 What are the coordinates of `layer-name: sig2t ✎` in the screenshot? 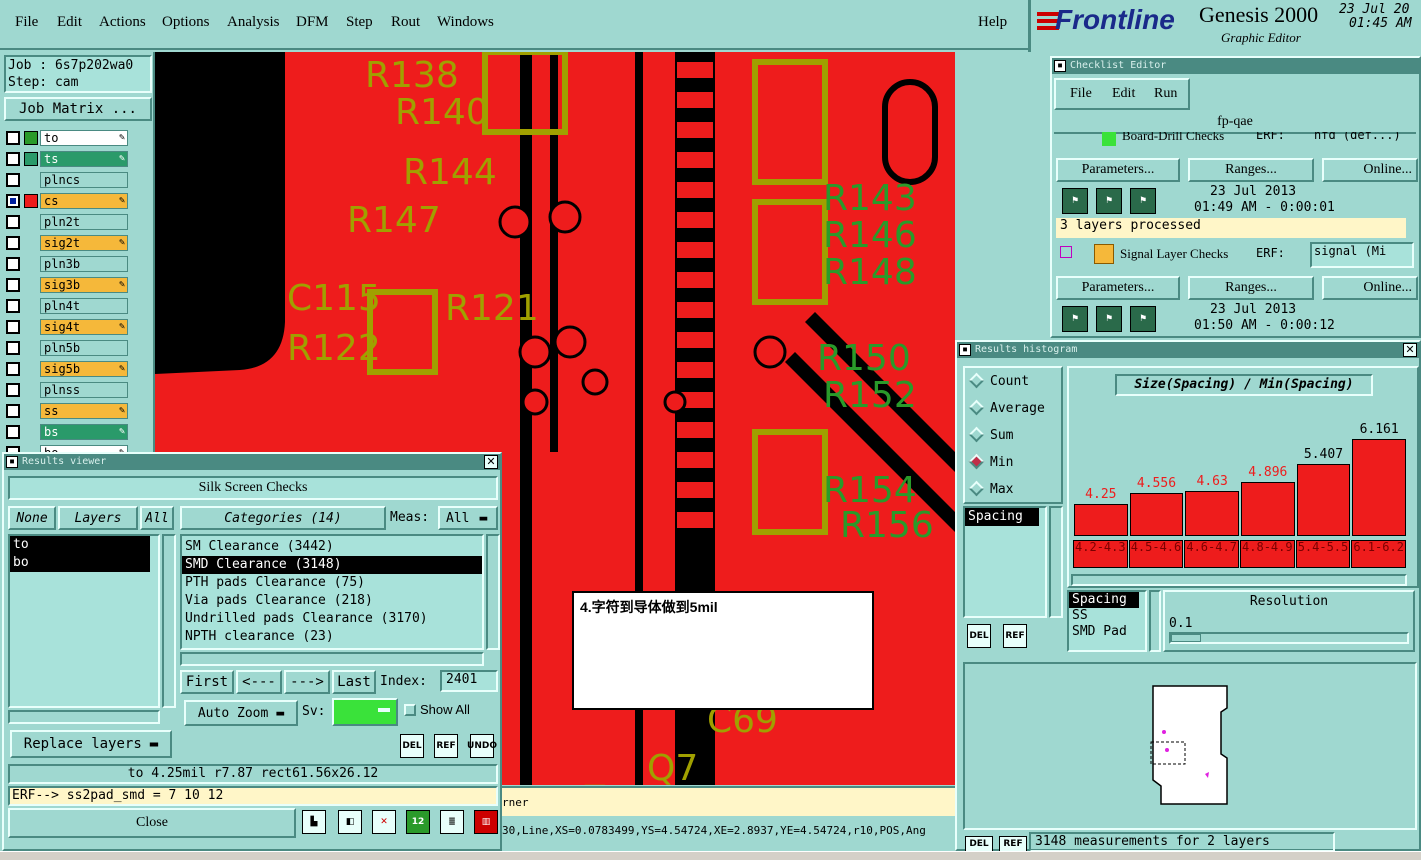 It's located at (84, 243).